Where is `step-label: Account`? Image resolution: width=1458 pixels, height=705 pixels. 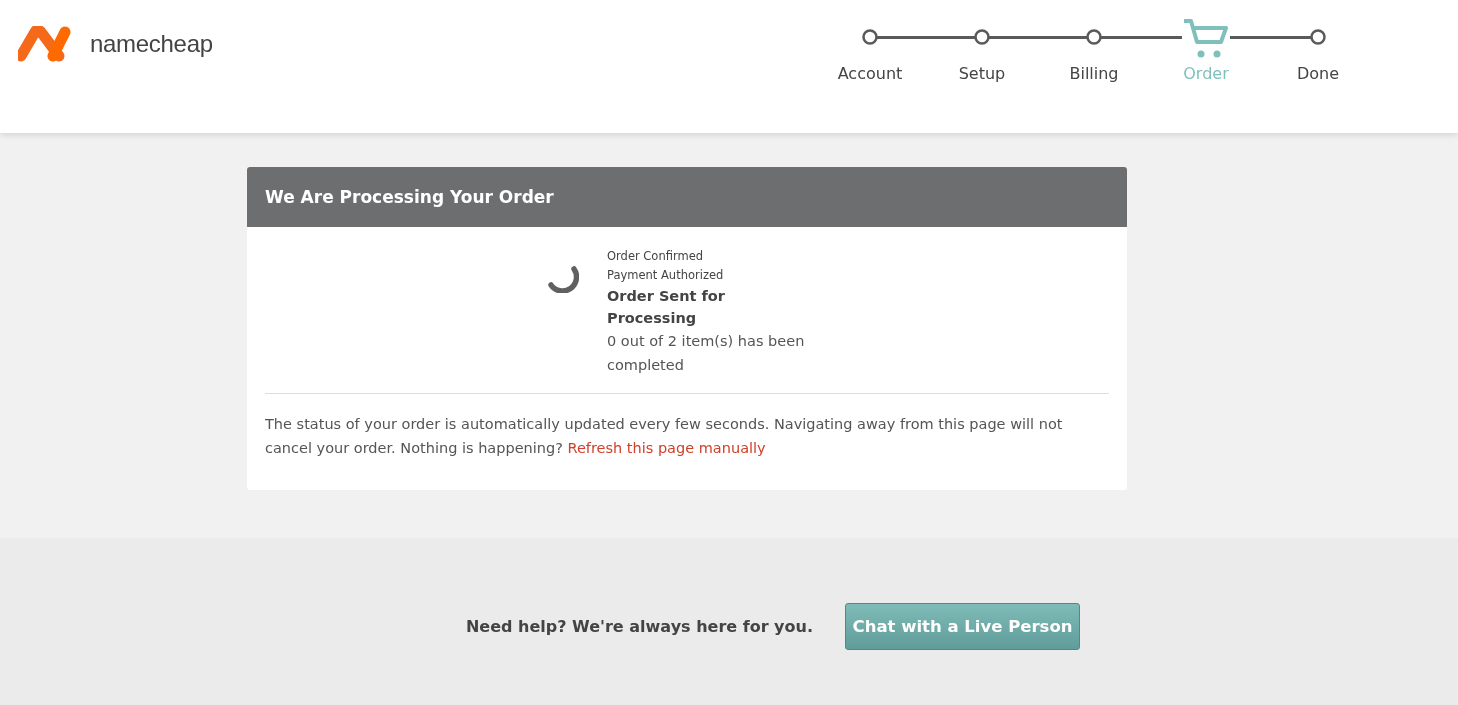
step-label: Account is located at coordinates (870, 73).